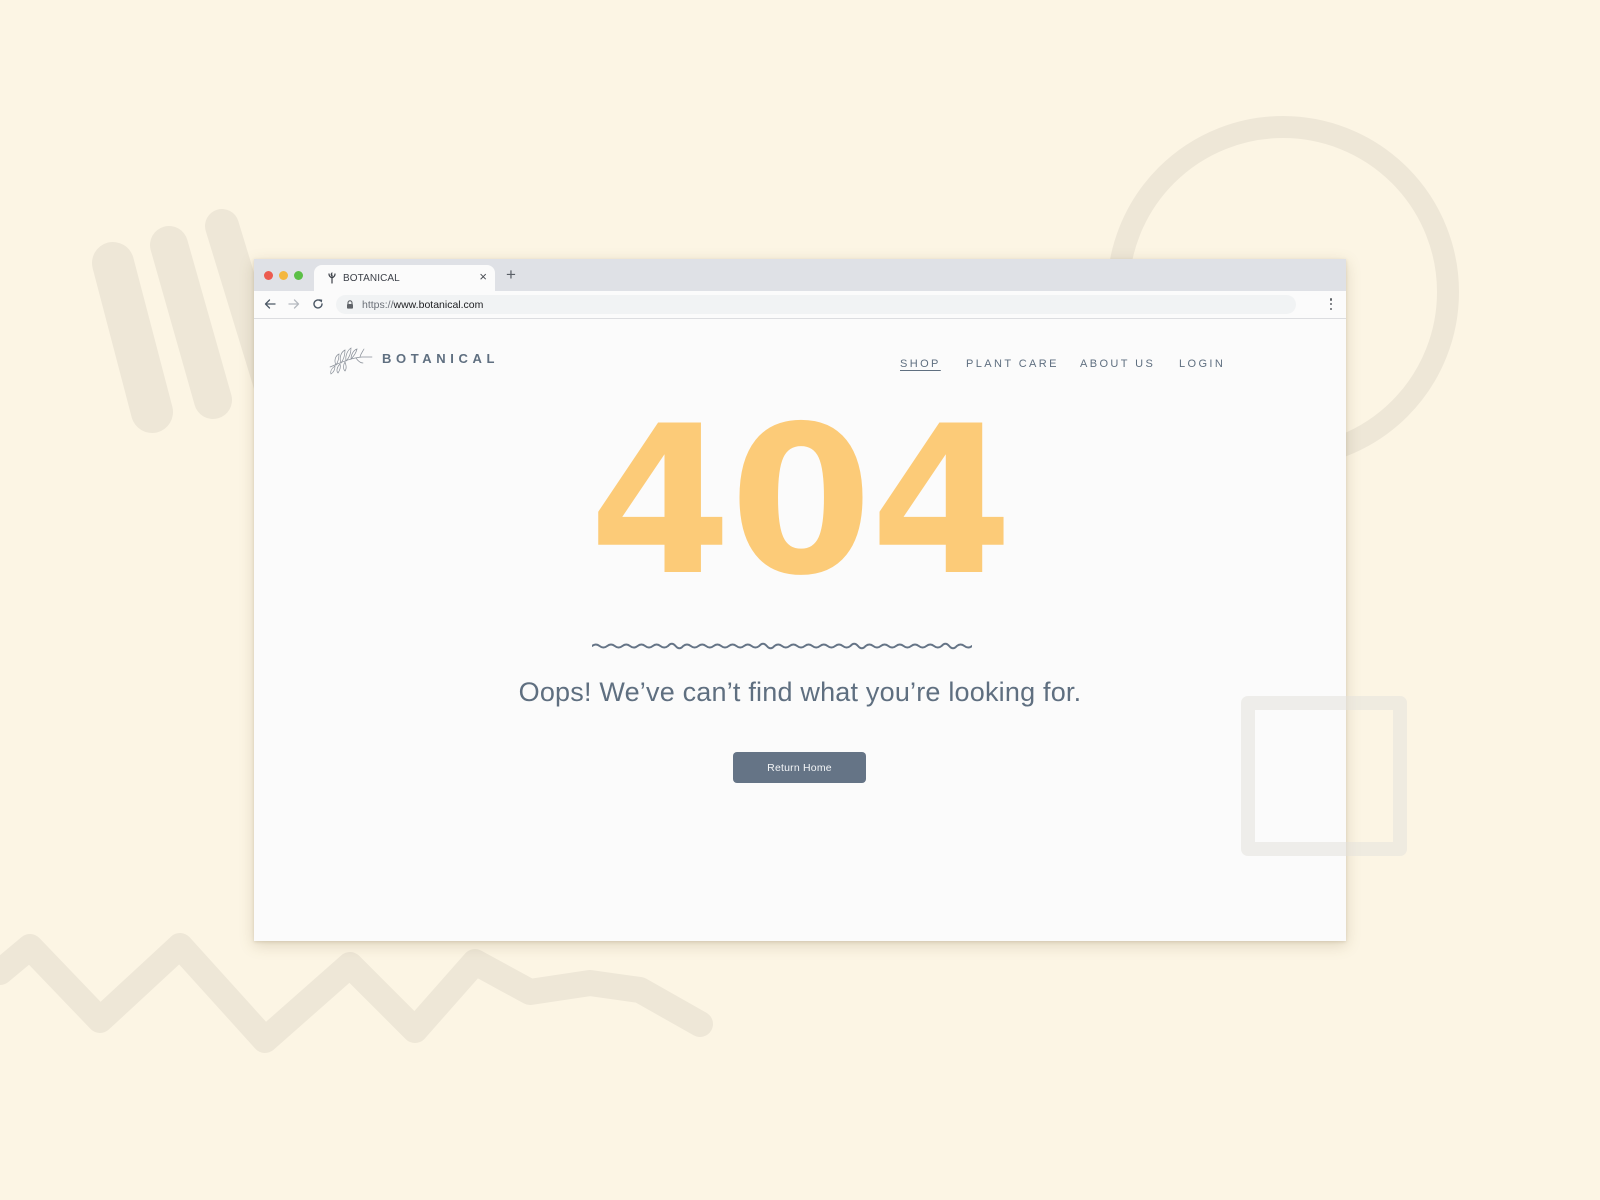 Image resolution: width=1600 pixels, height=1200 pixels. Describe the element at coordinates (356, 993) in the screenshot. I see `brush-zigzag` at that location.